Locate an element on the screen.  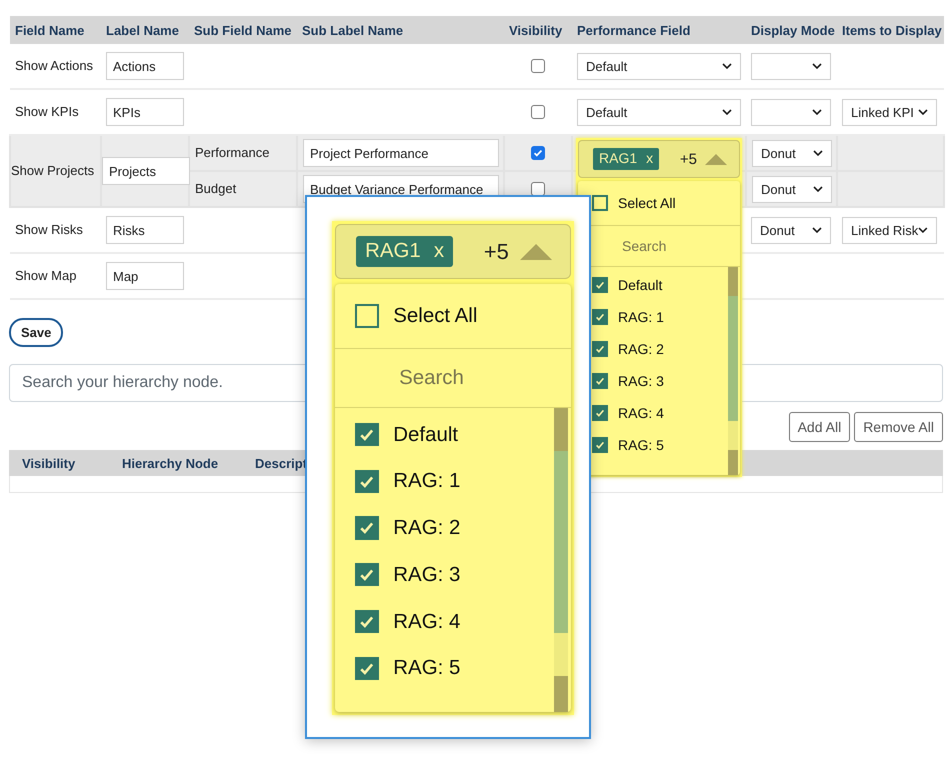
field-name: Show Risks is located at coordinates (49, 230).